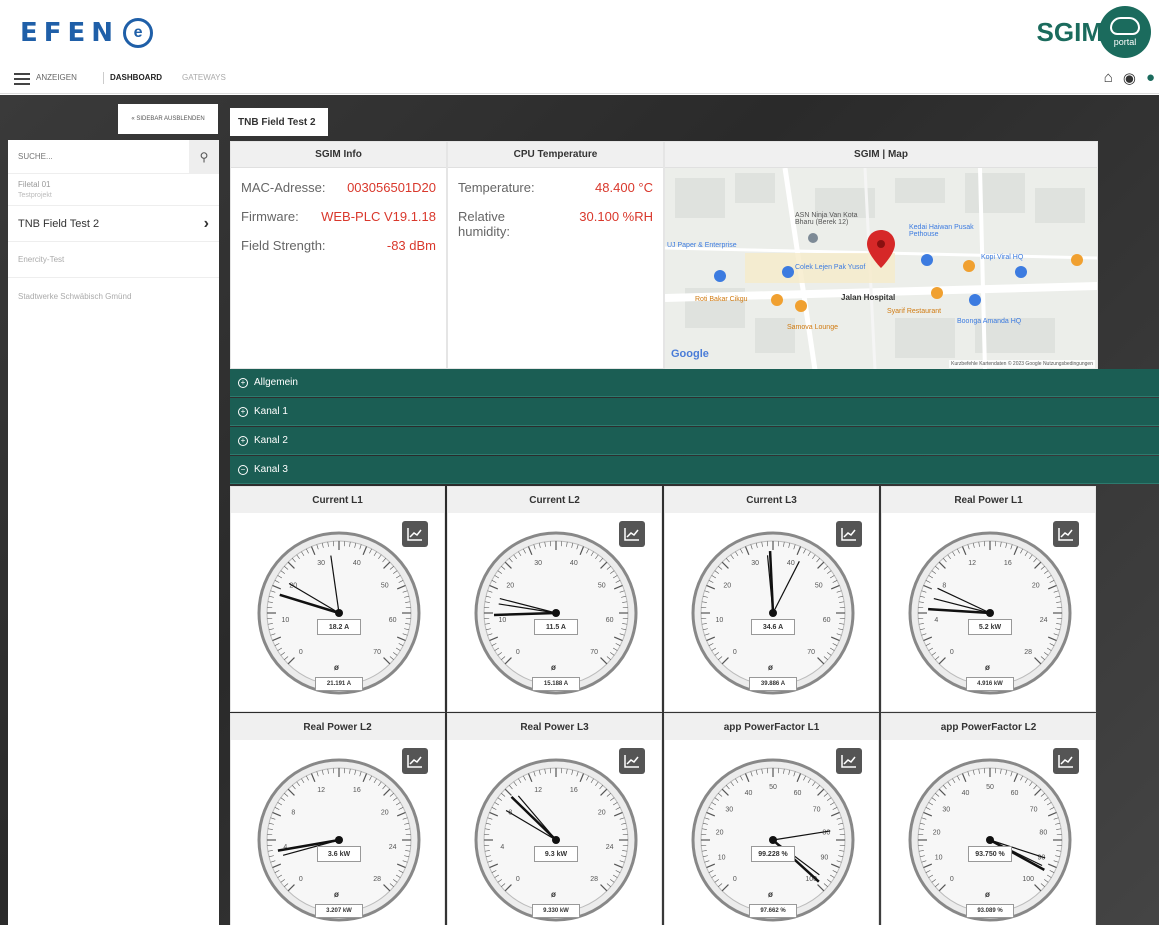 This screenshot has height=925, width=1159. Describe the element at coordinates (22, 79) in the screenshot. I see `menu-icon` at that location.